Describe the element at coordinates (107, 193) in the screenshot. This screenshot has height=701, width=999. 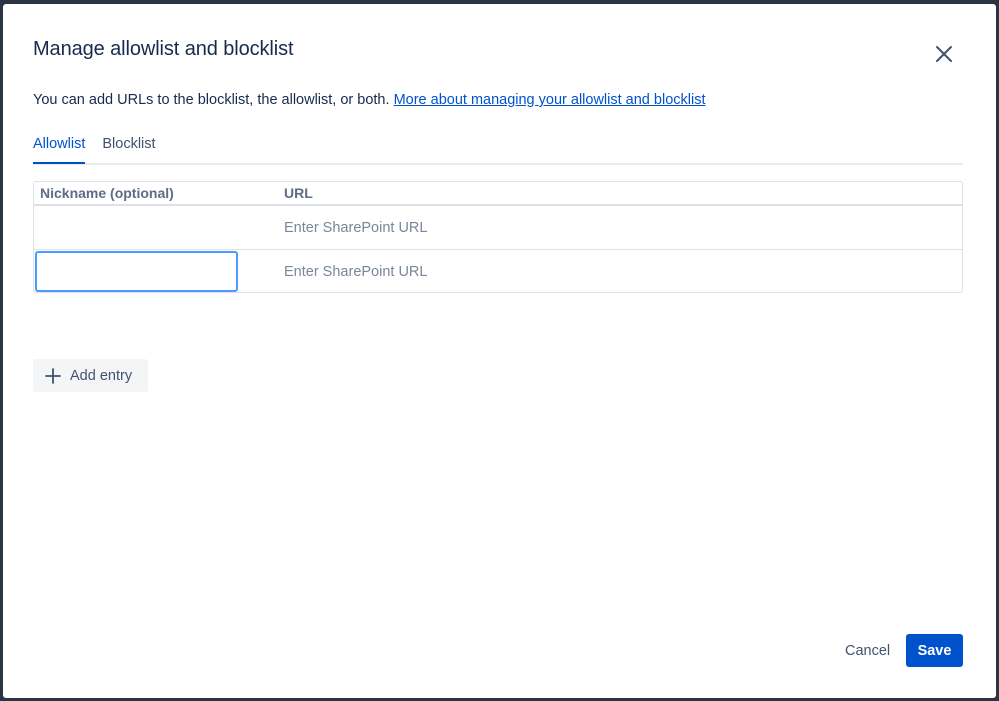
I see `column-header-nickname: Nickname (optional)` at that location.